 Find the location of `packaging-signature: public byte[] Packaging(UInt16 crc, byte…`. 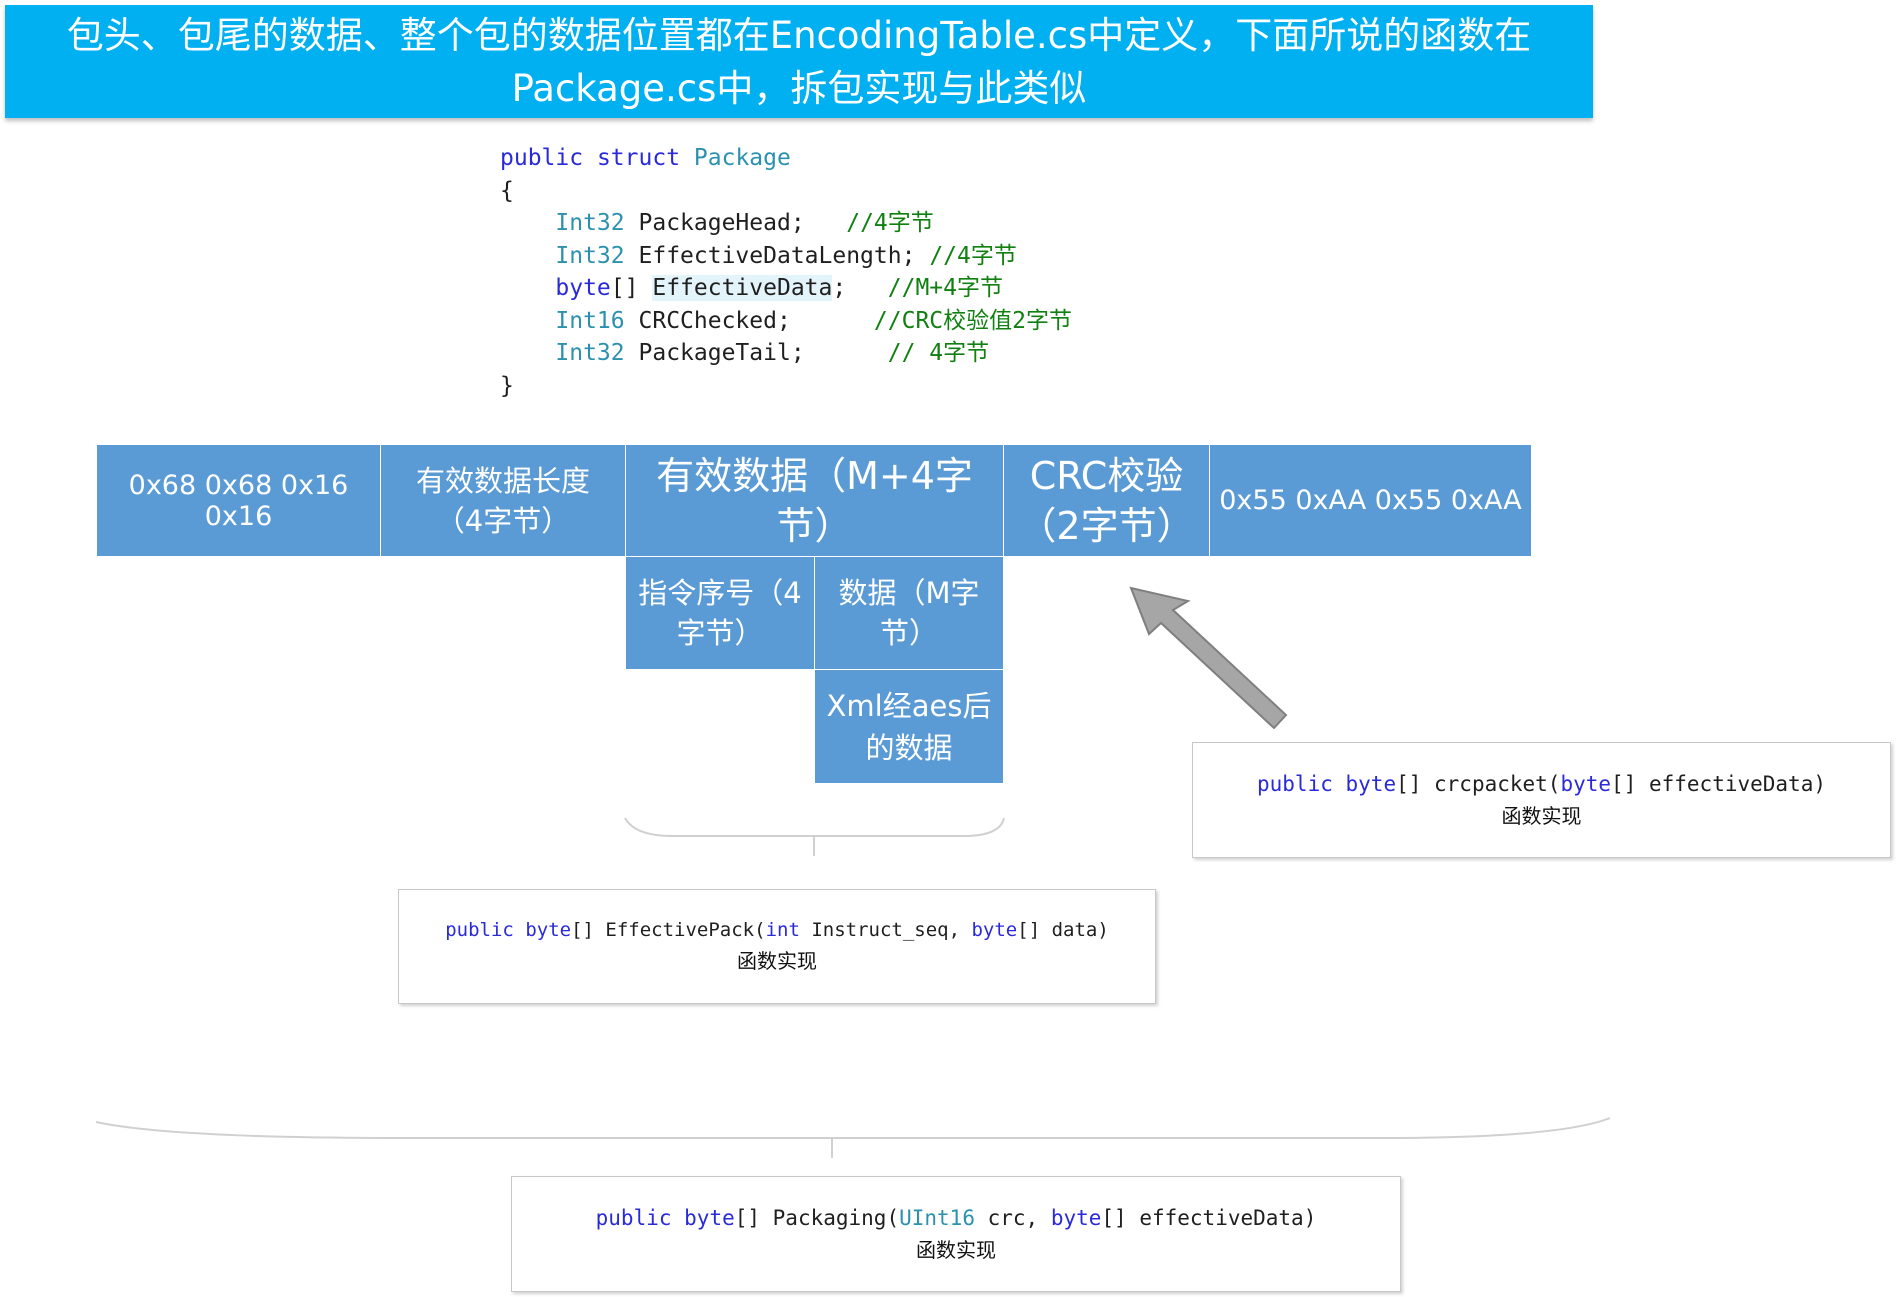

packaging-signature: public byte[] Packaging(UInt16 crc, byte… is located at coordinates (956, 1218).